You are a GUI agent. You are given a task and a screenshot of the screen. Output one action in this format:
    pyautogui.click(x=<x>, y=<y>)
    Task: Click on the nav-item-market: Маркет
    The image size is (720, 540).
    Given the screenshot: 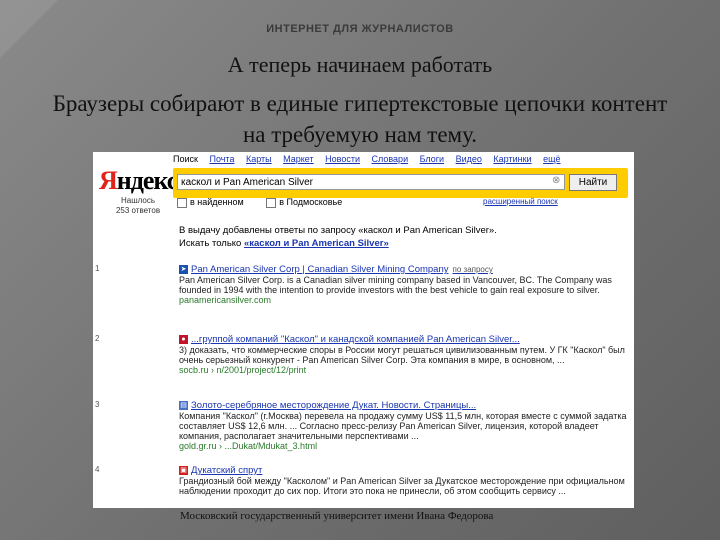 What is the action you would take?
    pyautogui.click(x=298, y=159)
    